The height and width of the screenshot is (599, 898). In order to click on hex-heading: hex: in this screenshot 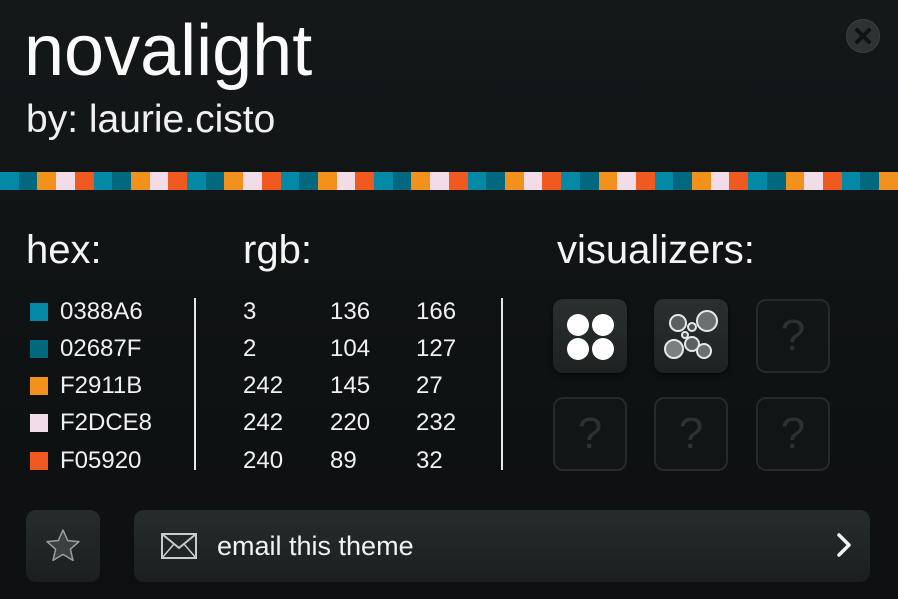, I will do `click(64, 250)`.